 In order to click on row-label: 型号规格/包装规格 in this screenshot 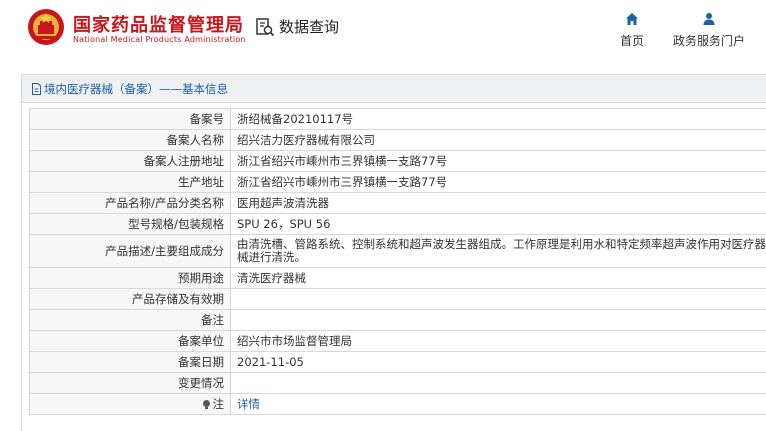, I will do `click(130, 224)`.